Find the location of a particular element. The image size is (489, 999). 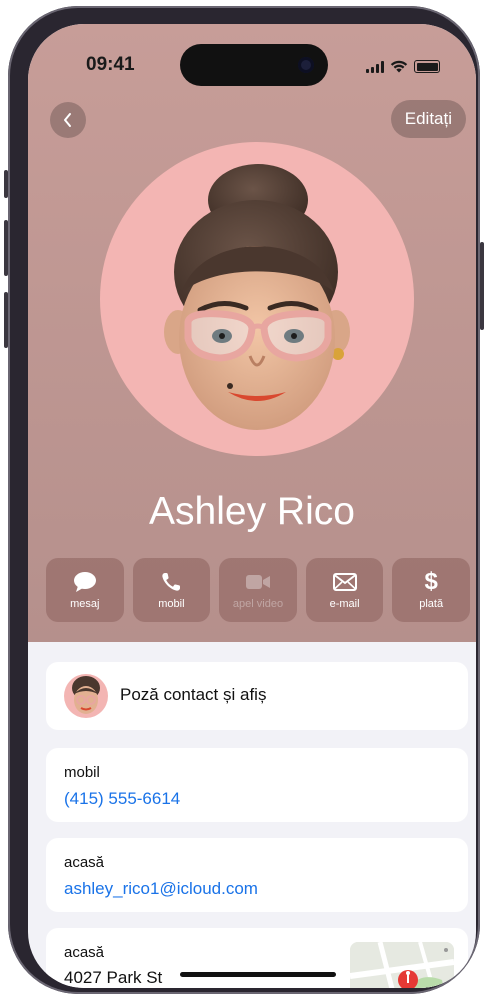

back-button is located at coordinates (68, 120).